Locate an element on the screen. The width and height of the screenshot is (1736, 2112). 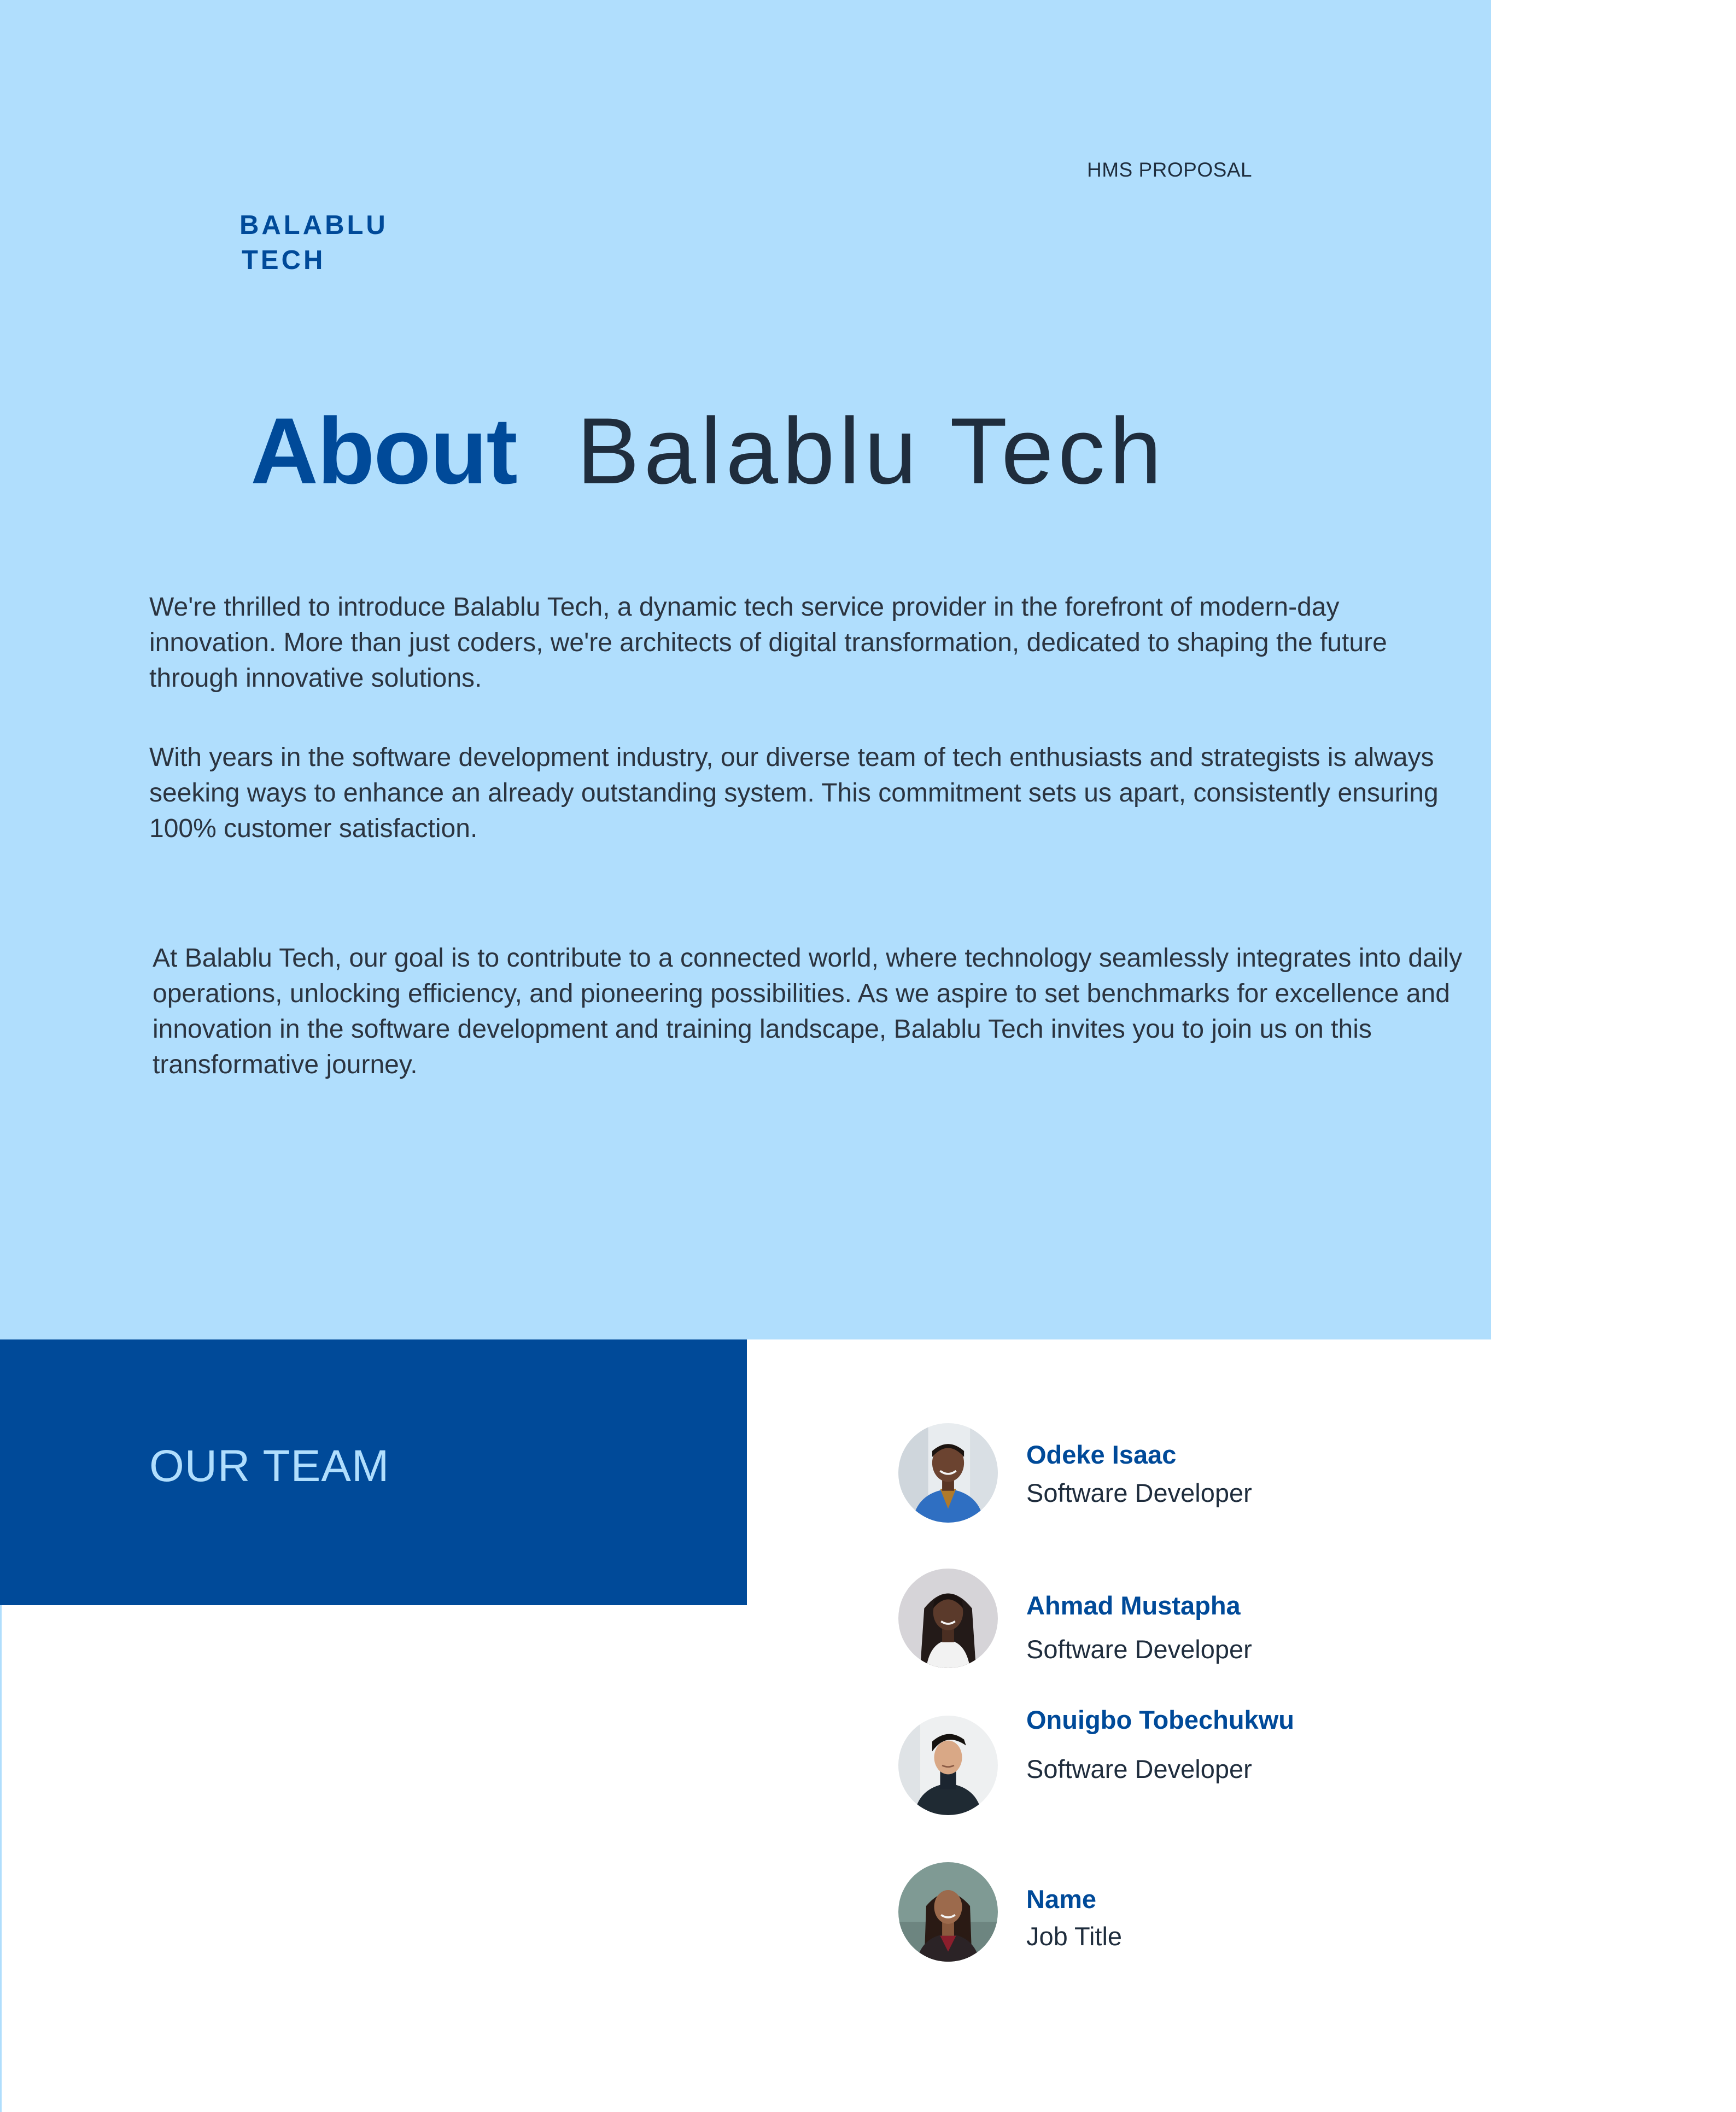
member-name: Odeke Isaac is located at coordinates (1101, 1454).